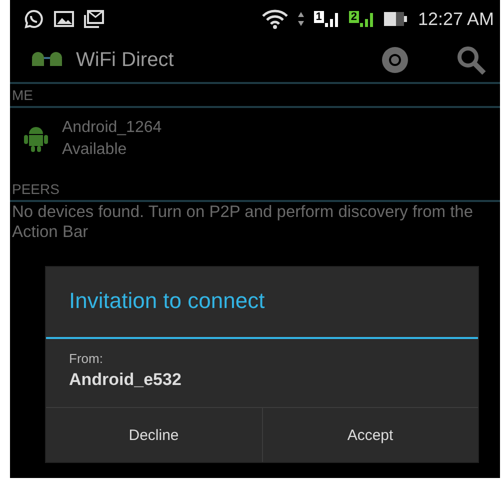 This screenshot has width=502, height=494. What do you see at coordinates (47, 60) in the screenshot?
I see `app-icon` at bounding box center [47, 60].